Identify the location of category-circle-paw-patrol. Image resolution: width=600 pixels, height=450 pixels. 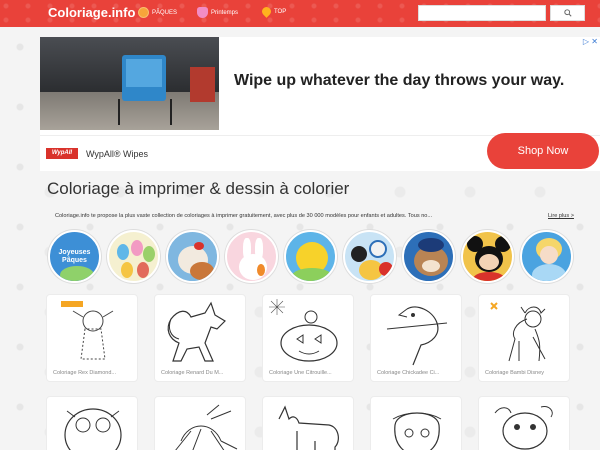
(428, 256).